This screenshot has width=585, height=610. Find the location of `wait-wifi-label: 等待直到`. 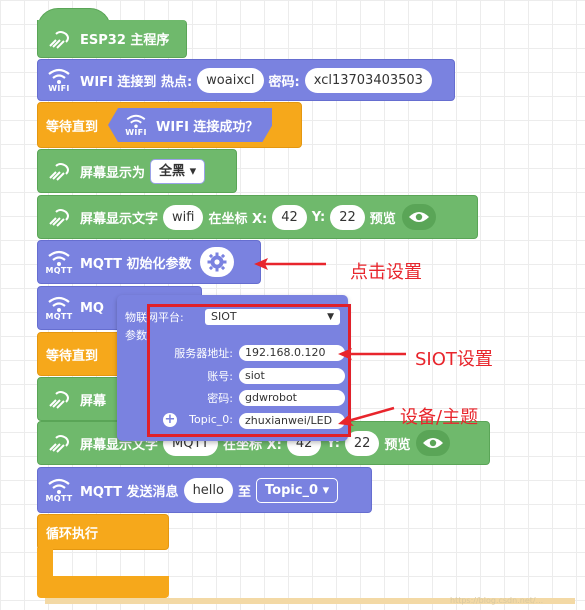

wait-wifi-label: 等待直到 is located at coordinates (72, 127).